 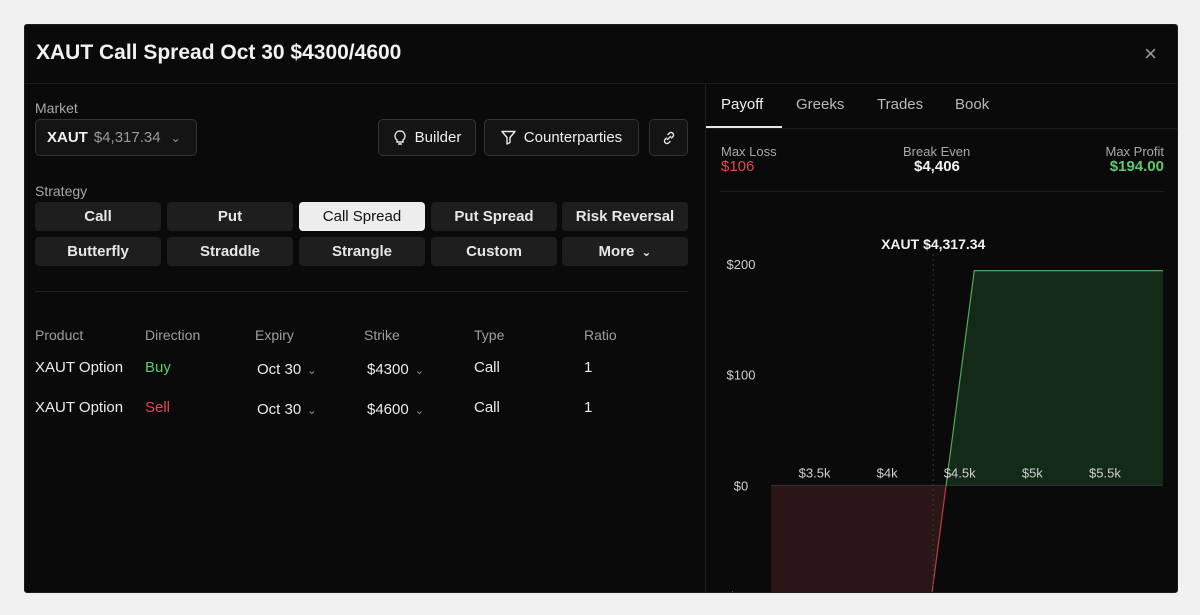 What do you see at coordinates (79, 367) in the screenshot?
I see `row1-product: XAUT Option` at bounding box center [79, 367].